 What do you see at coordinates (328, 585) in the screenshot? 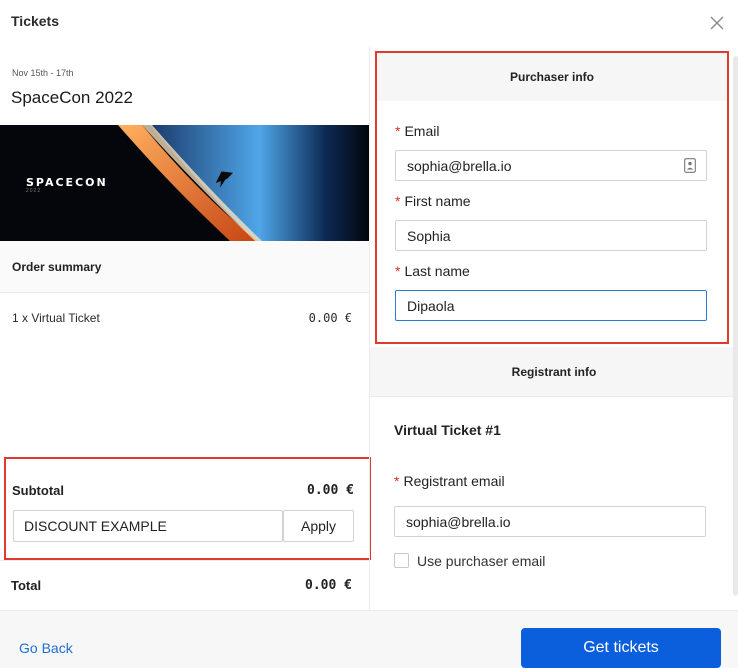
I see `total-value: 0.00 €` at bounding box center [328, 585].